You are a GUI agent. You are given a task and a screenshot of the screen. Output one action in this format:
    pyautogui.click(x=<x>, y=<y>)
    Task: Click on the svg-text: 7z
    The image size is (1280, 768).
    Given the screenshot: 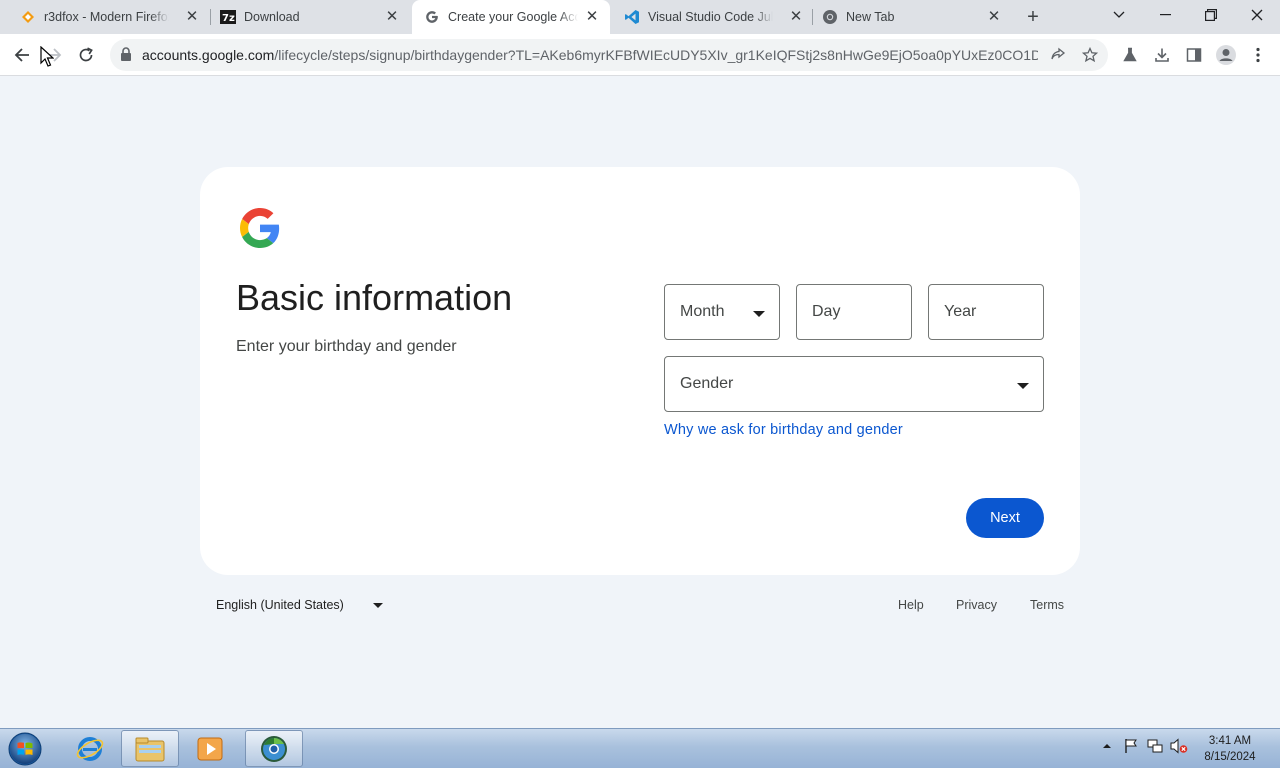 What is the action you would take?
    pyautogui.click(x=228, y=18)
    